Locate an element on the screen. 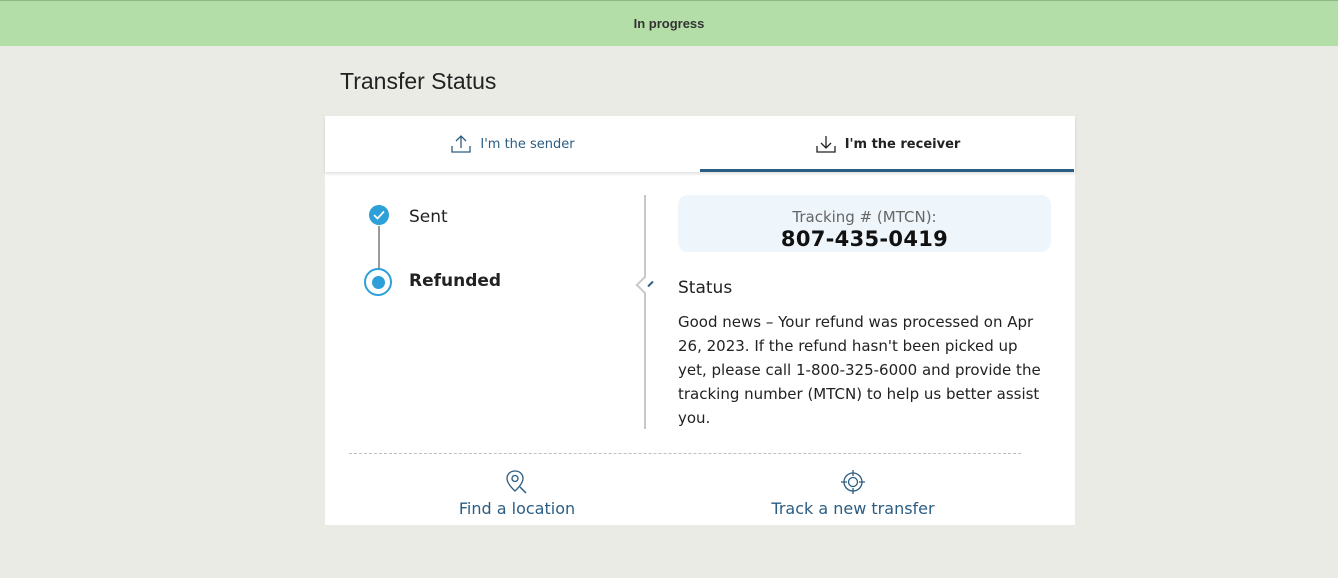  upload-icon is located at coordinates (461, 144).